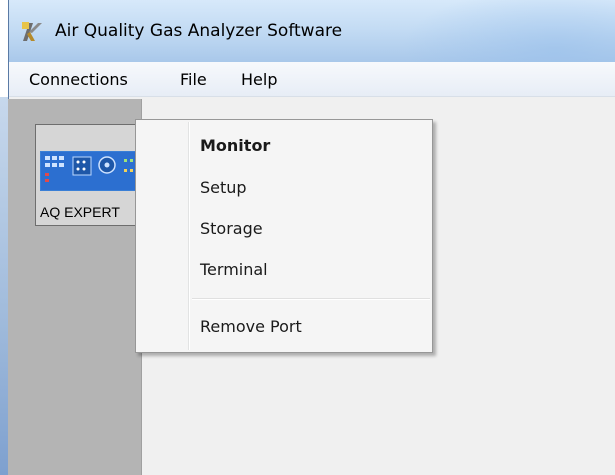 This screenshot has width=615, height=475. Describe the element at coordinates (235, 145) in the screenshot. I see `menu-item-monitor: Monitor` at that location.